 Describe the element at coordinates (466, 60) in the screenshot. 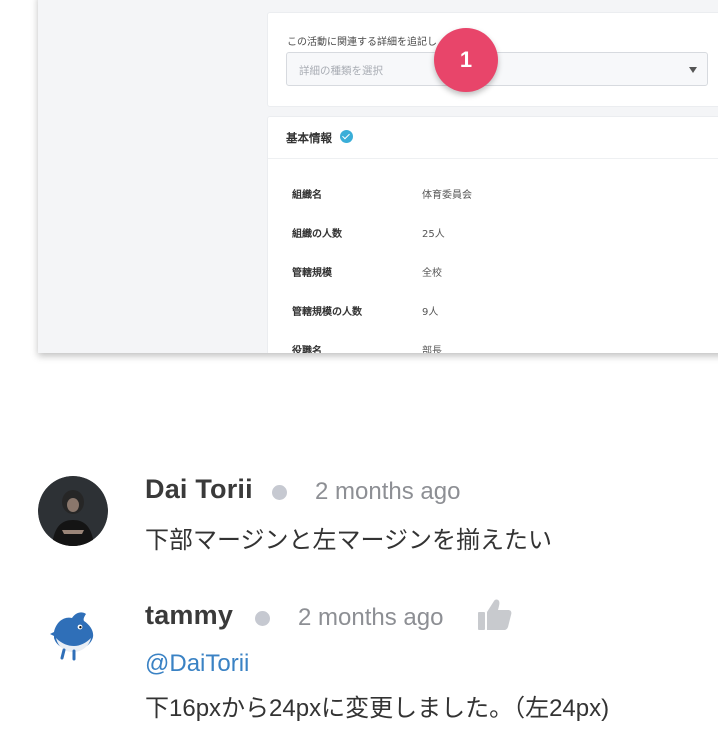

I see `annotation-number-badge: 1` at that location.